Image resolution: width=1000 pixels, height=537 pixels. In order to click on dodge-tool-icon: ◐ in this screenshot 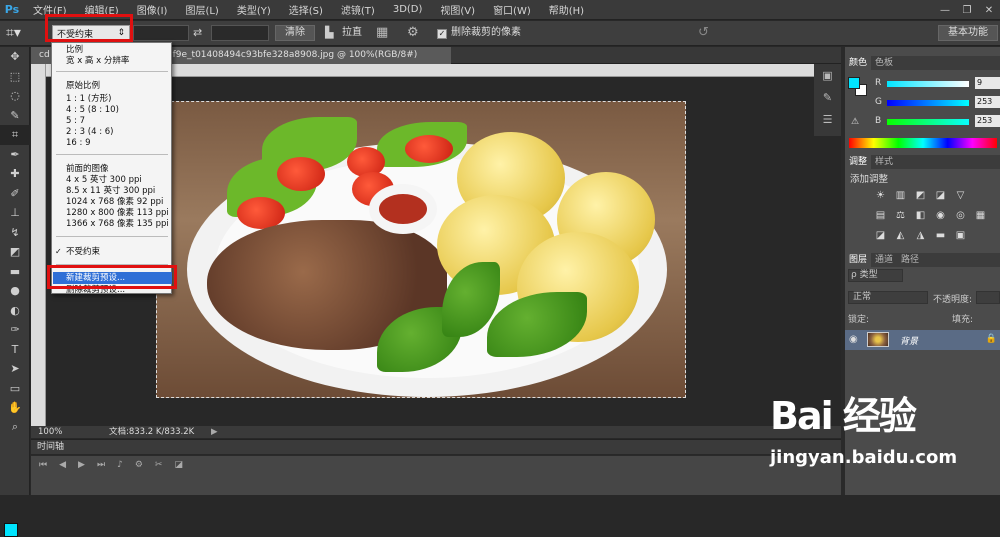, I will do `click(15, 311)`.